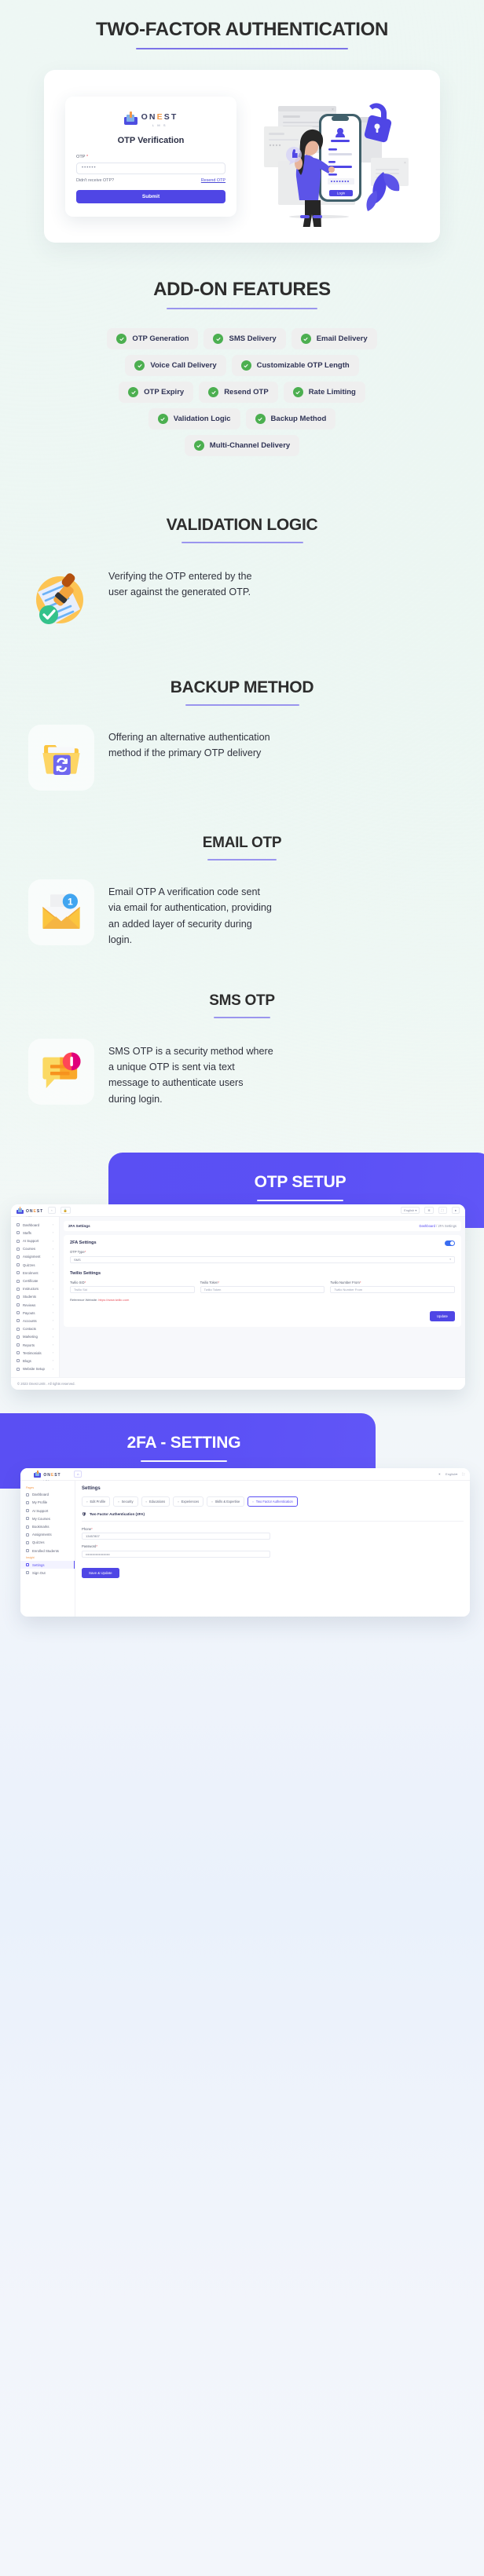  What do you see at coordinates (35, 1337) in the screenshot?
I see `sidebar-item-marketing: Marketing ›` at bounding box center [35, 1337].